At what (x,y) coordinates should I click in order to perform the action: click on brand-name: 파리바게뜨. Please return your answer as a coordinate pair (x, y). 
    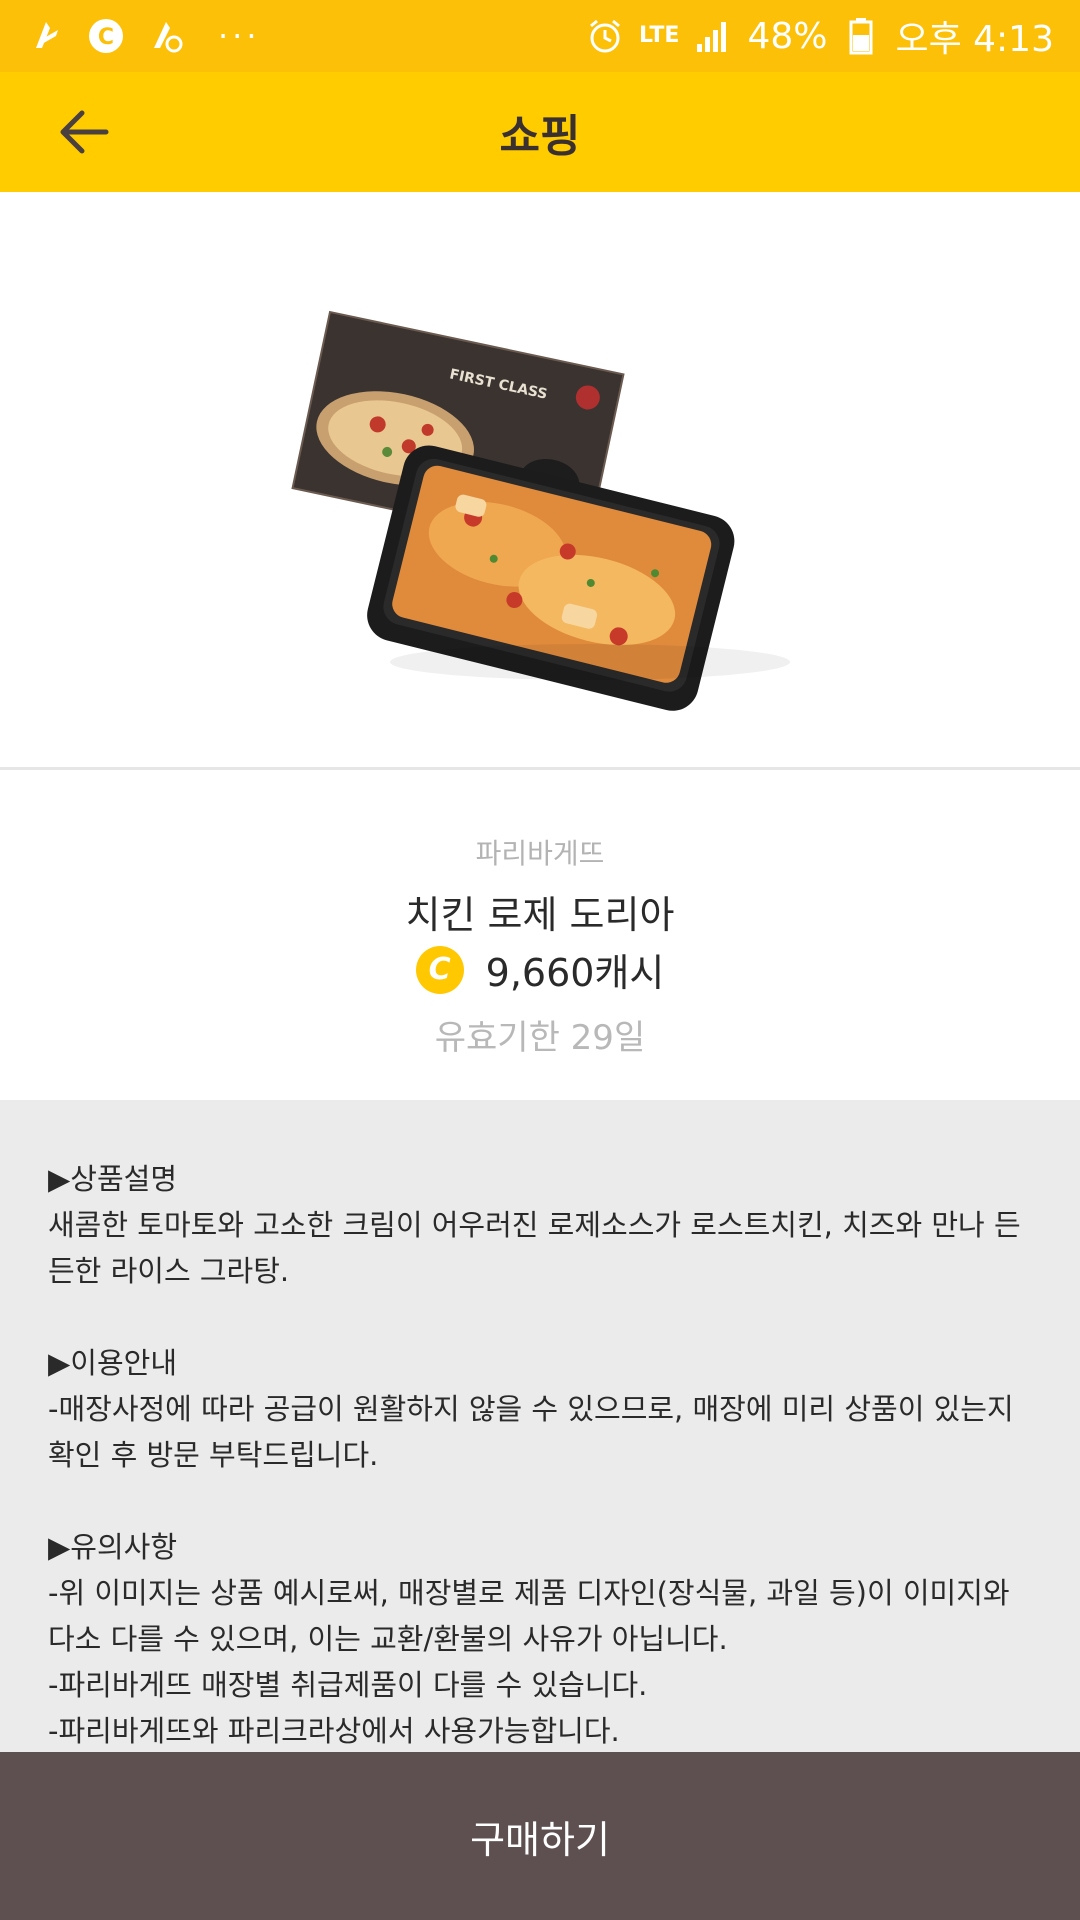
    Looking at the image, I should click on (540, 853).